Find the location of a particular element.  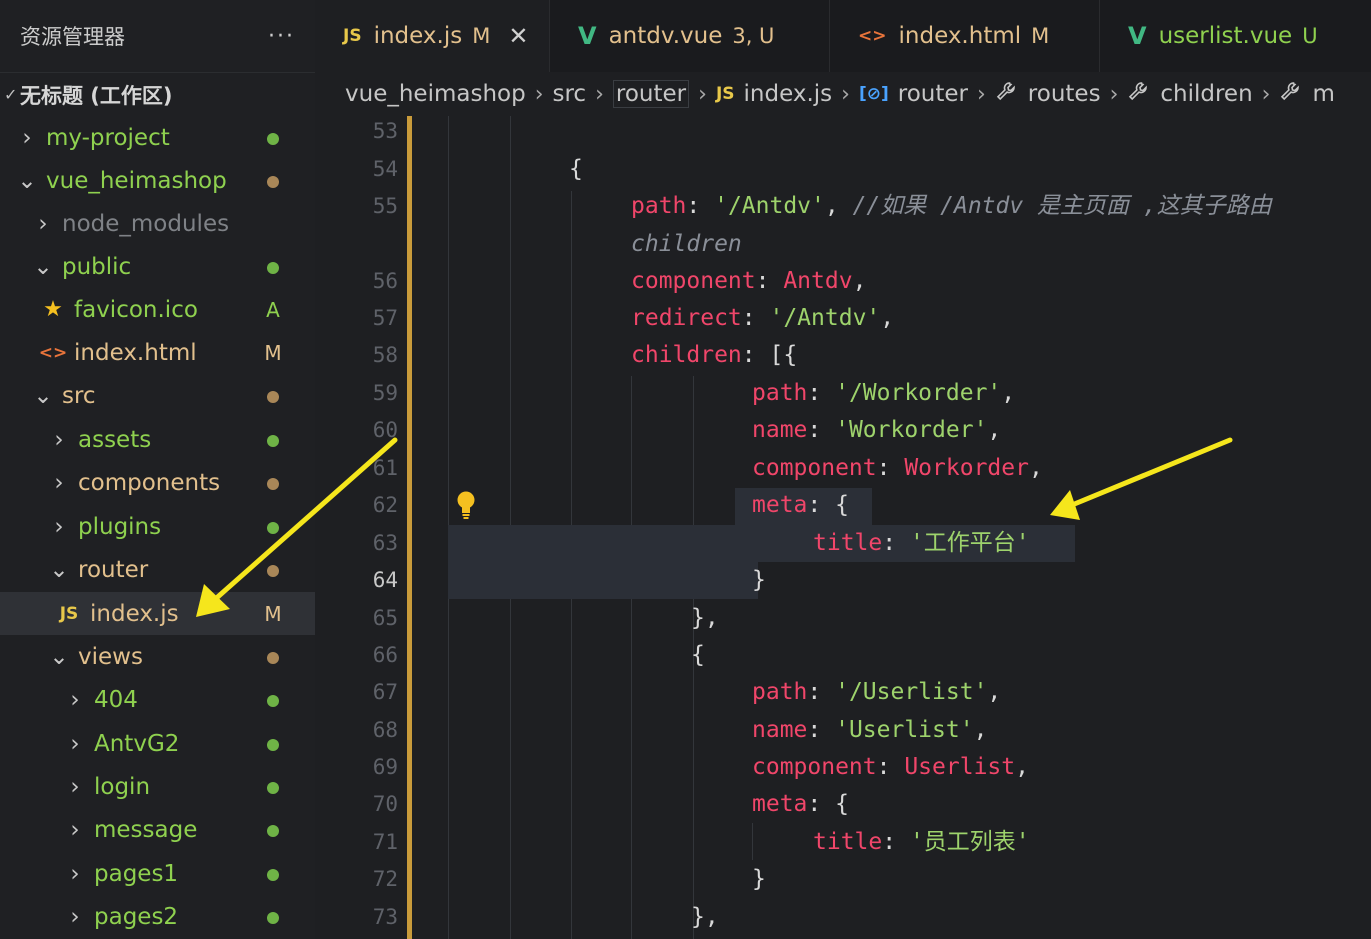

arrow-left-annotation is located at coordinates (297, 527).